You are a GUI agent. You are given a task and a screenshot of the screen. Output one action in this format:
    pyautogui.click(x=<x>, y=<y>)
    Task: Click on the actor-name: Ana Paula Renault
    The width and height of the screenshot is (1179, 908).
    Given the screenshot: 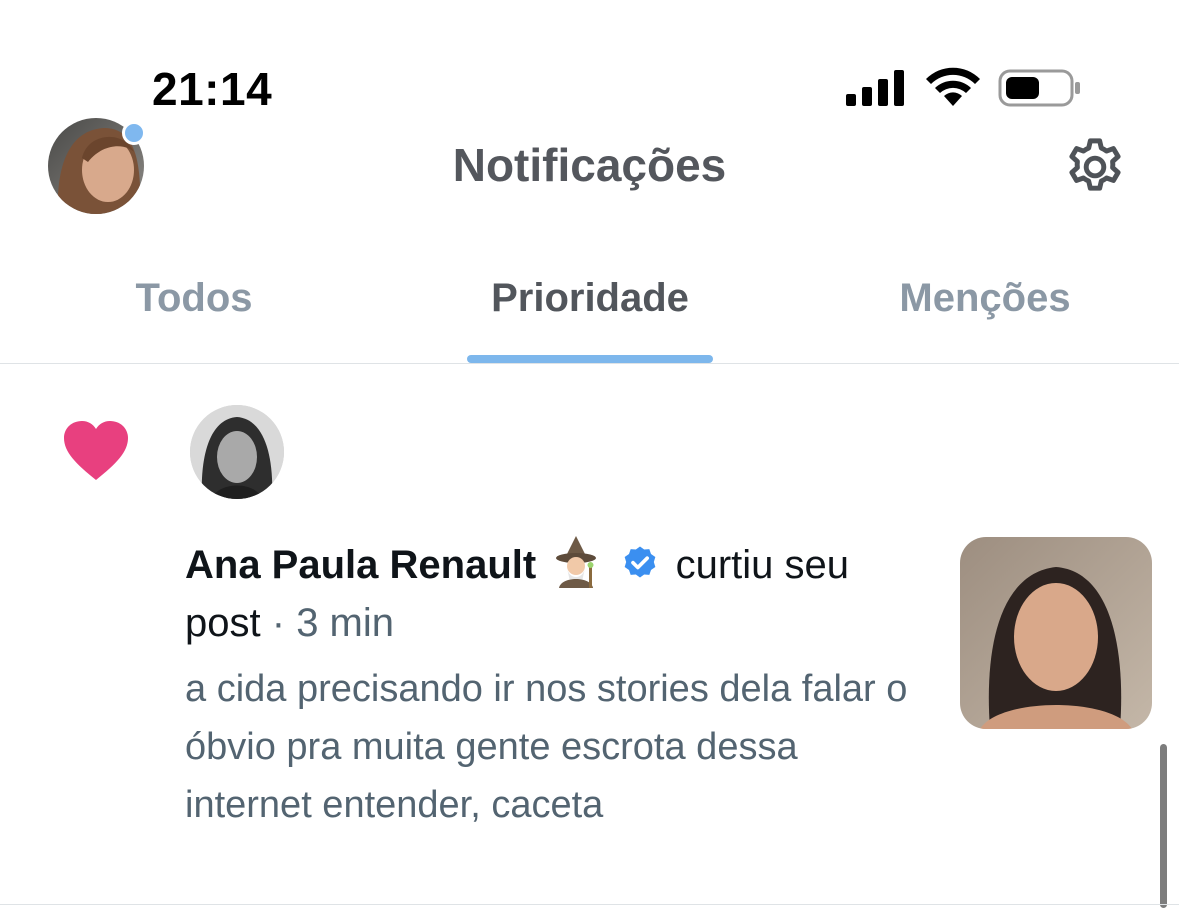 What is the action you would take?
    pyautogui.click(x=360, y=565)
    